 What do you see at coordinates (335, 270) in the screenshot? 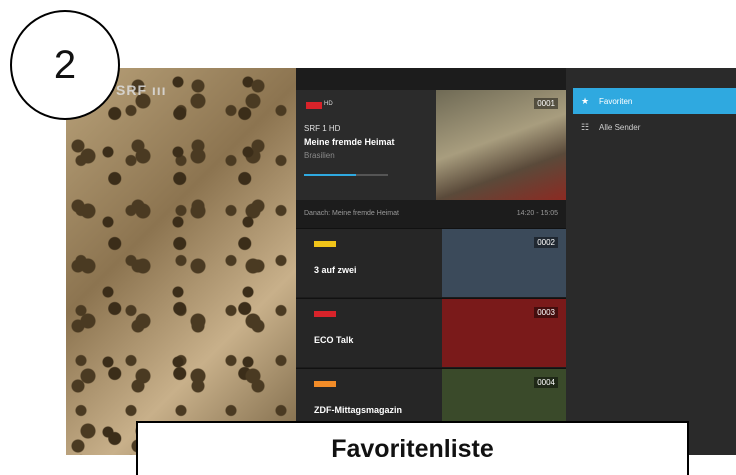
I see `channel-row-name: 3 auf zwei` at bounding box center [335, 270].